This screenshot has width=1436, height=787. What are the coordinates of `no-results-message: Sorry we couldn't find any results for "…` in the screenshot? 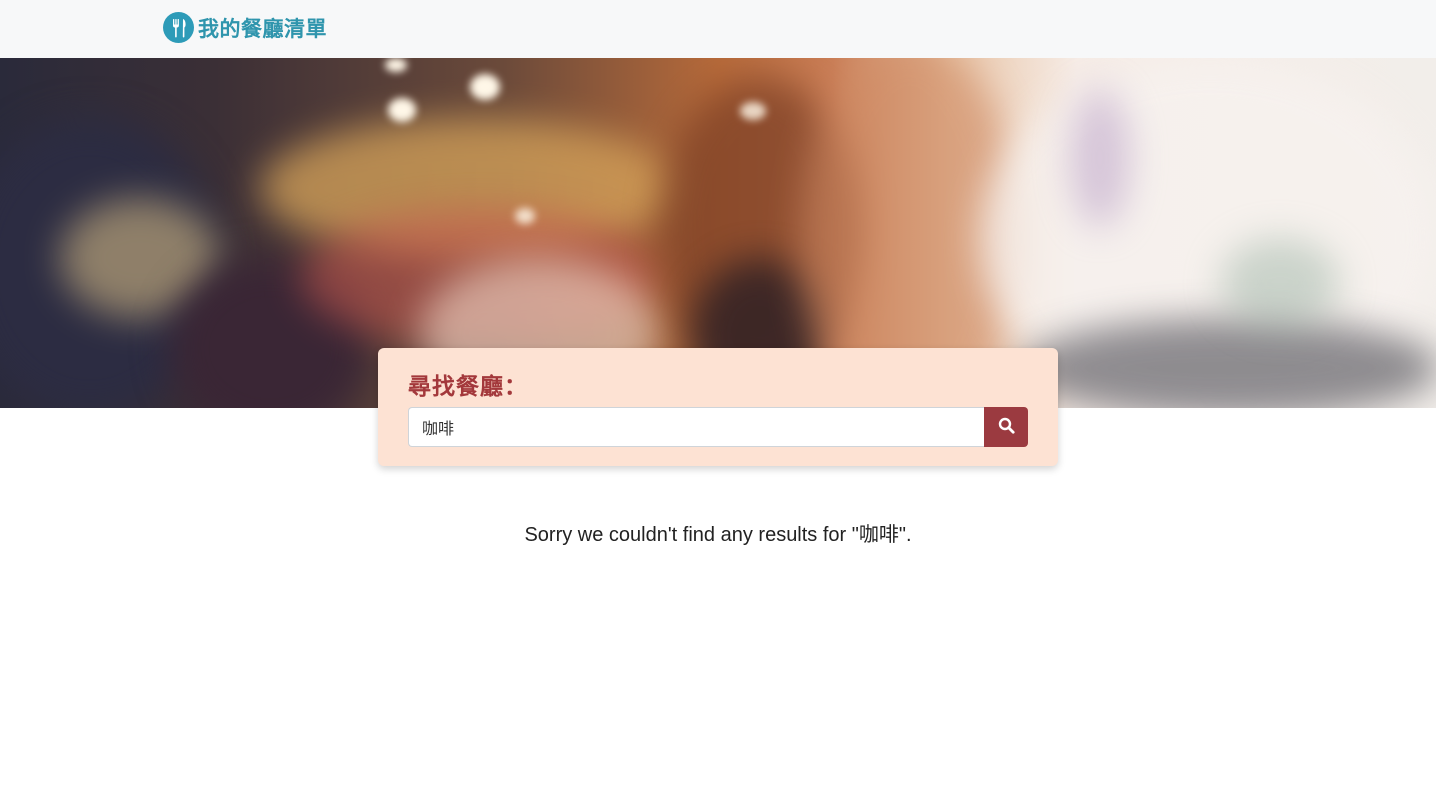 It's located at (718, 535).